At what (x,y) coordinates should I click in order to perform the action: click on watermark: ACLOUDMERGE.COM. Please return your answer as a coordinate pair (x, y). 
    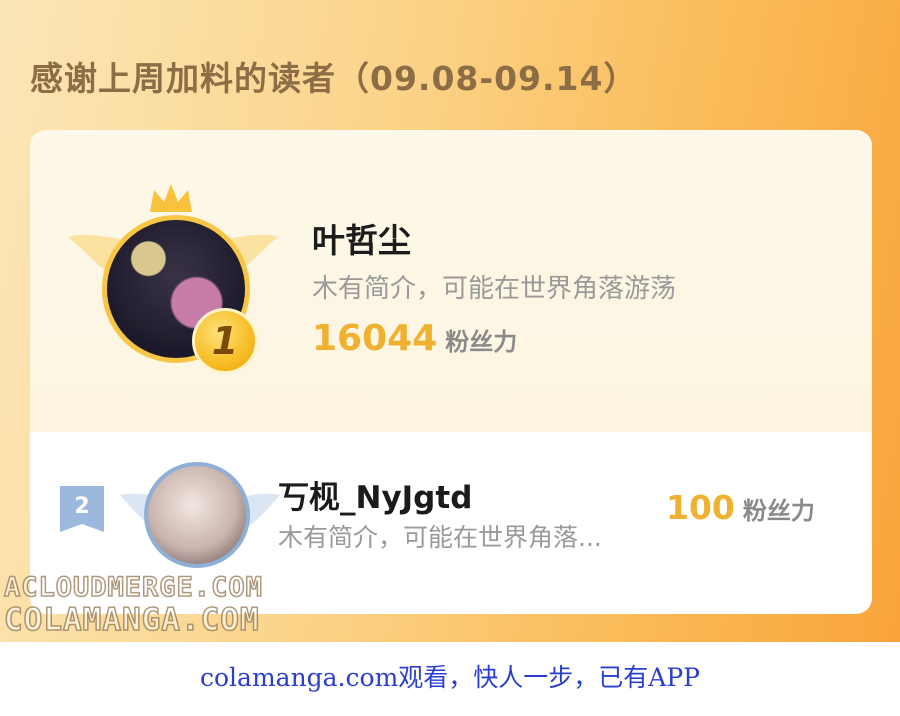
    Looking at the image, I should click on (133, 587).